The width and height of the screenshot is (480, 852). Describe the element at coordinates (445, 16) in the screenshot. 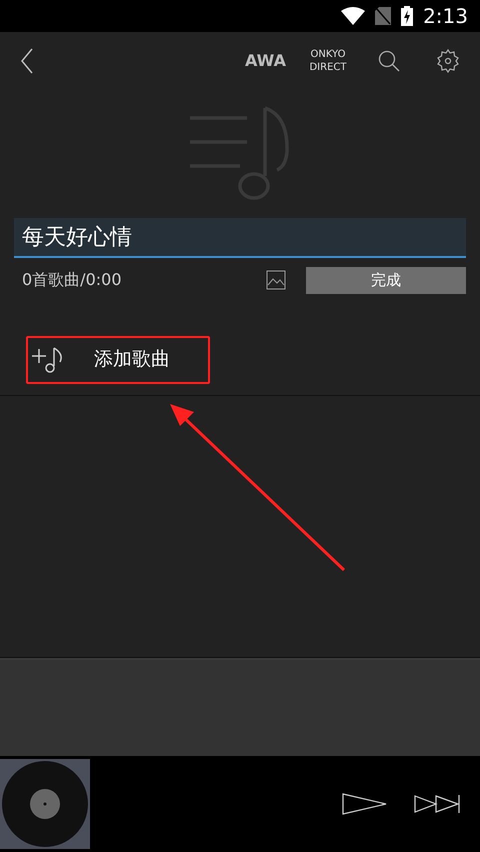

I see `status-time: 2:13` at that location.